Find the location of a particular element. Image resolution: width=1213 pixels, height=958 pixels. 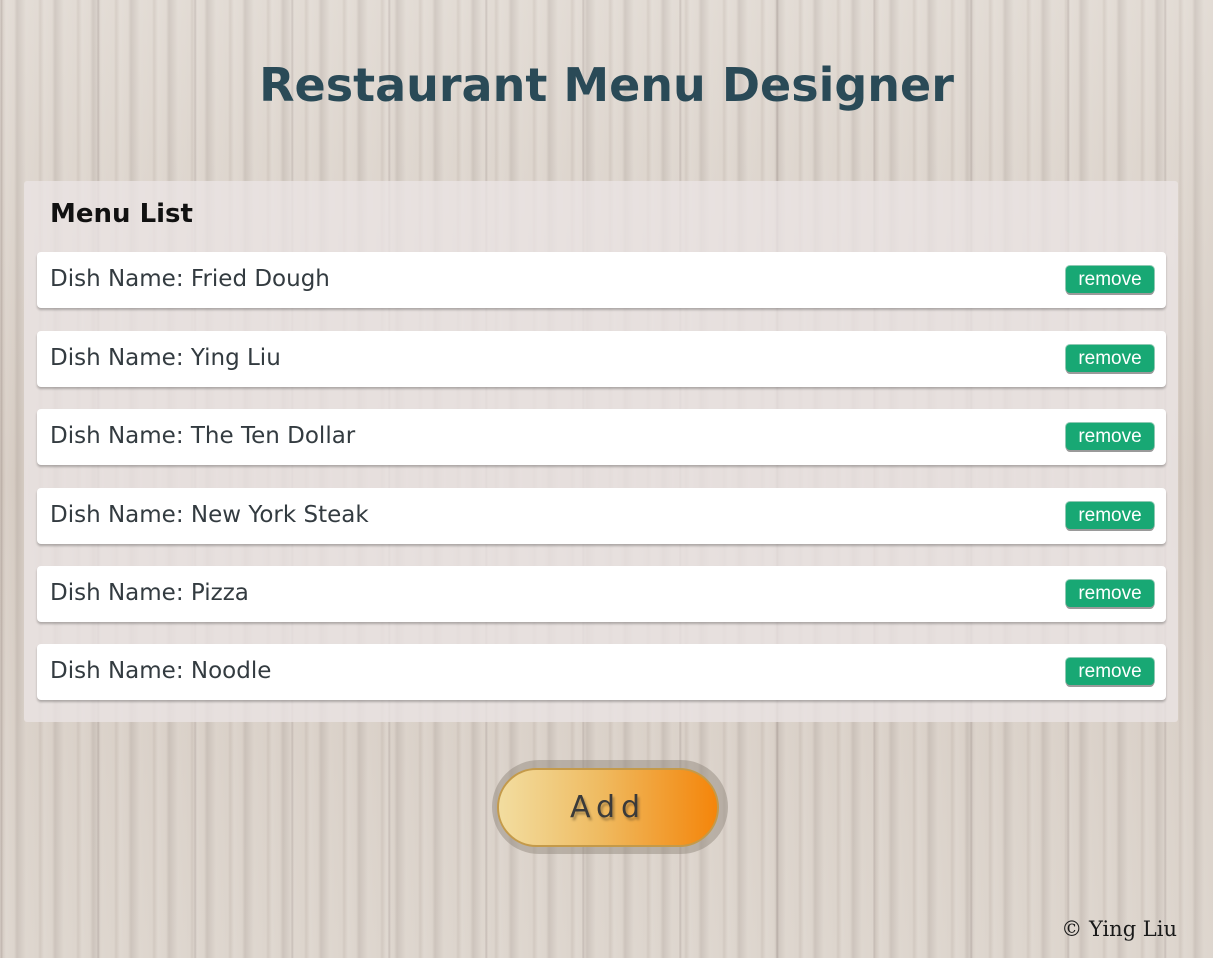

dish-row: Dish Name: Fried Dough remove is located at coordinates (601, 280).